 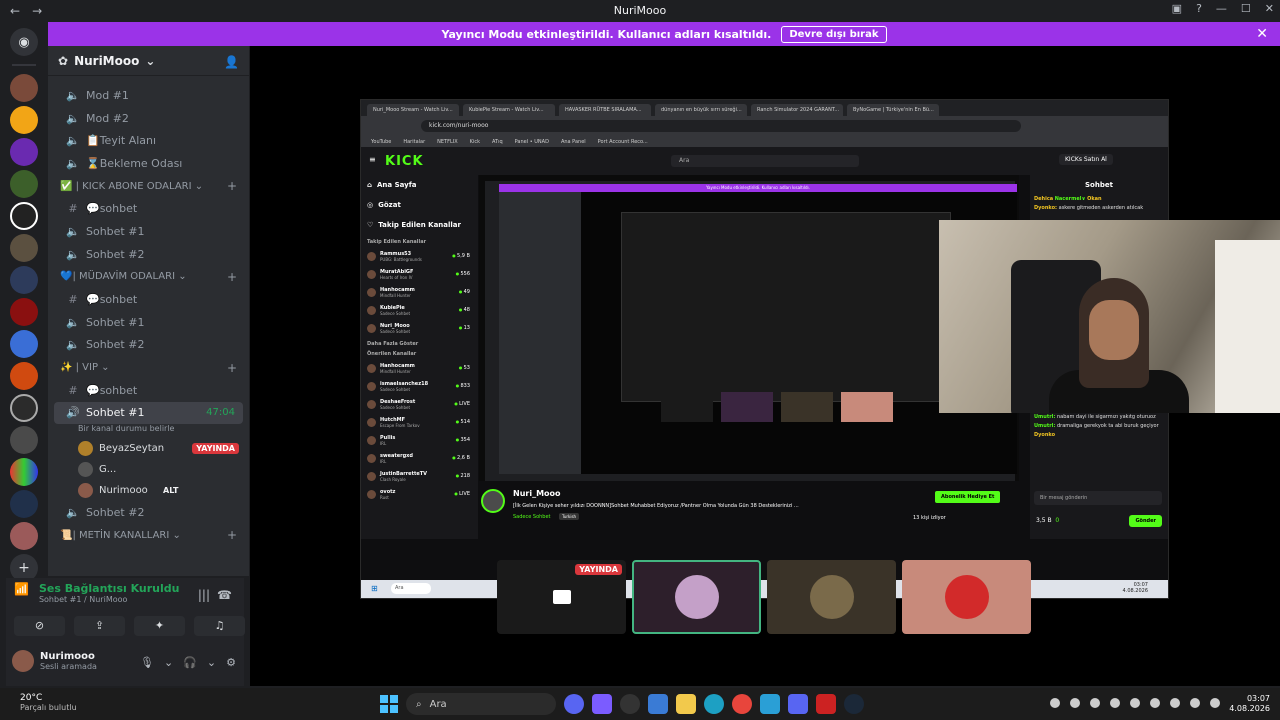 What do you see at coordinates (742, 704) in the screenshot?
I see `chrome-icon` at bounding box center [742, 704].